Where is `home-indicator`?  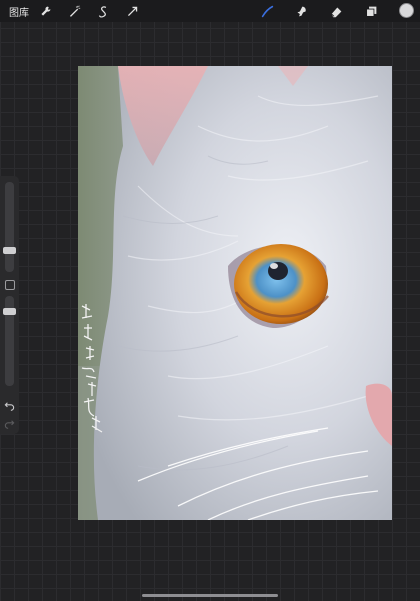
home-indicator is located at coordinates (210, 595).